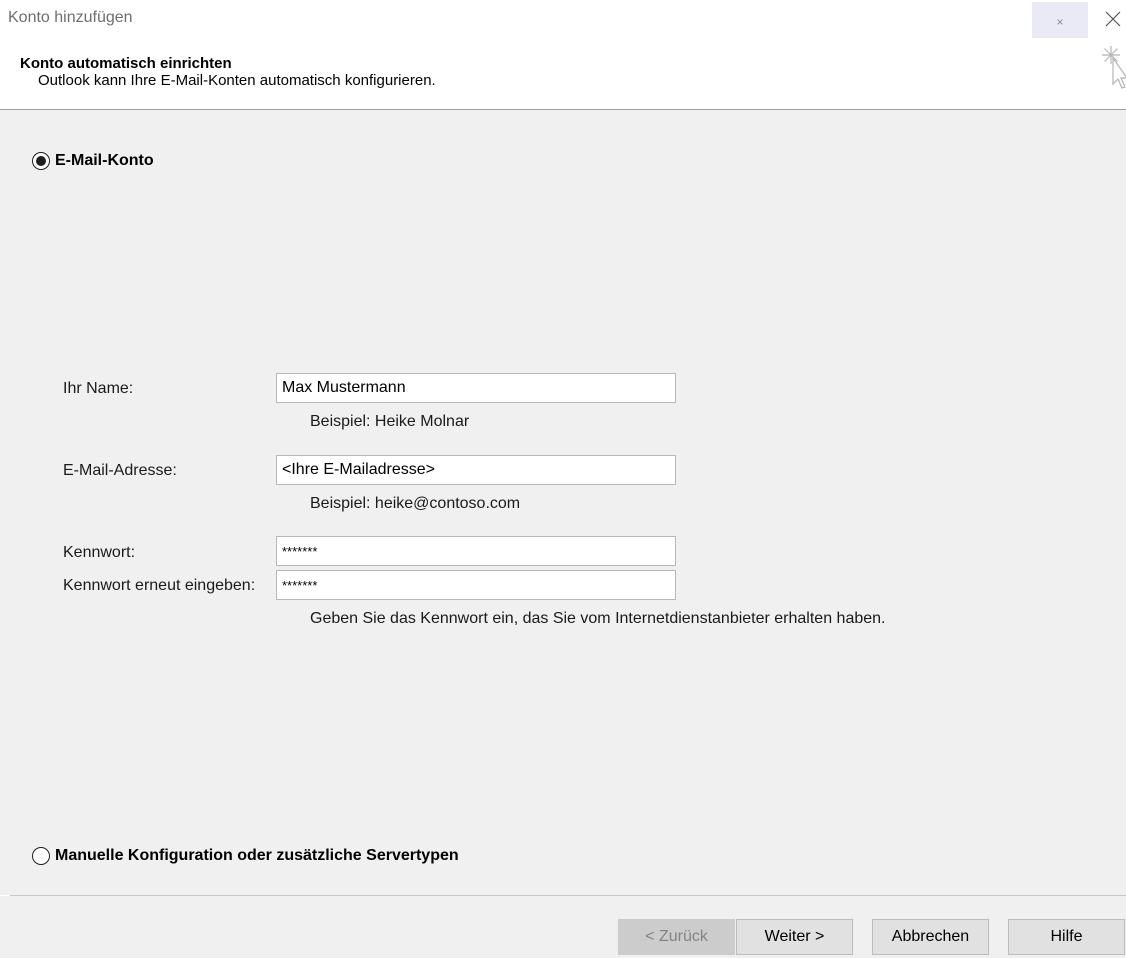  I want to click on button-bar: < Zurück Weiter > Abbrechen Hilfe, so click(563, 927).